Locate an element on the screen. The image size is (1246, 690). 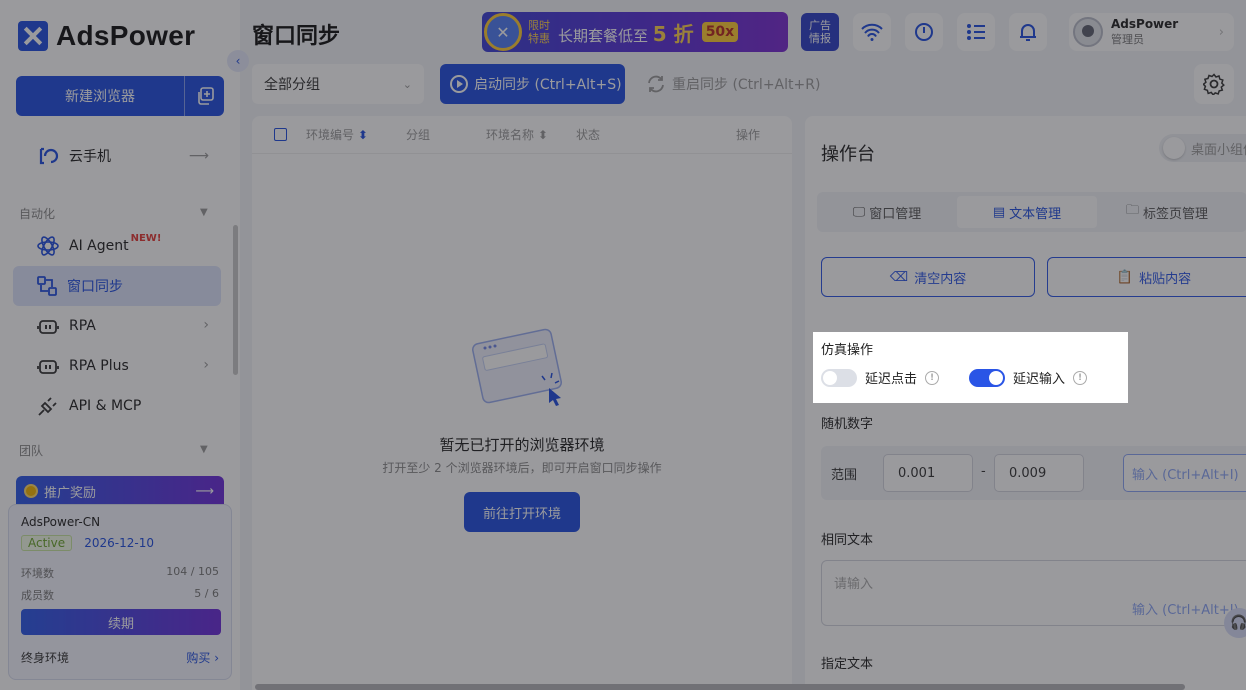
start-sync-button: 启动同步 (Ctrl+Alt+S) is located at coordinates (532, 84).